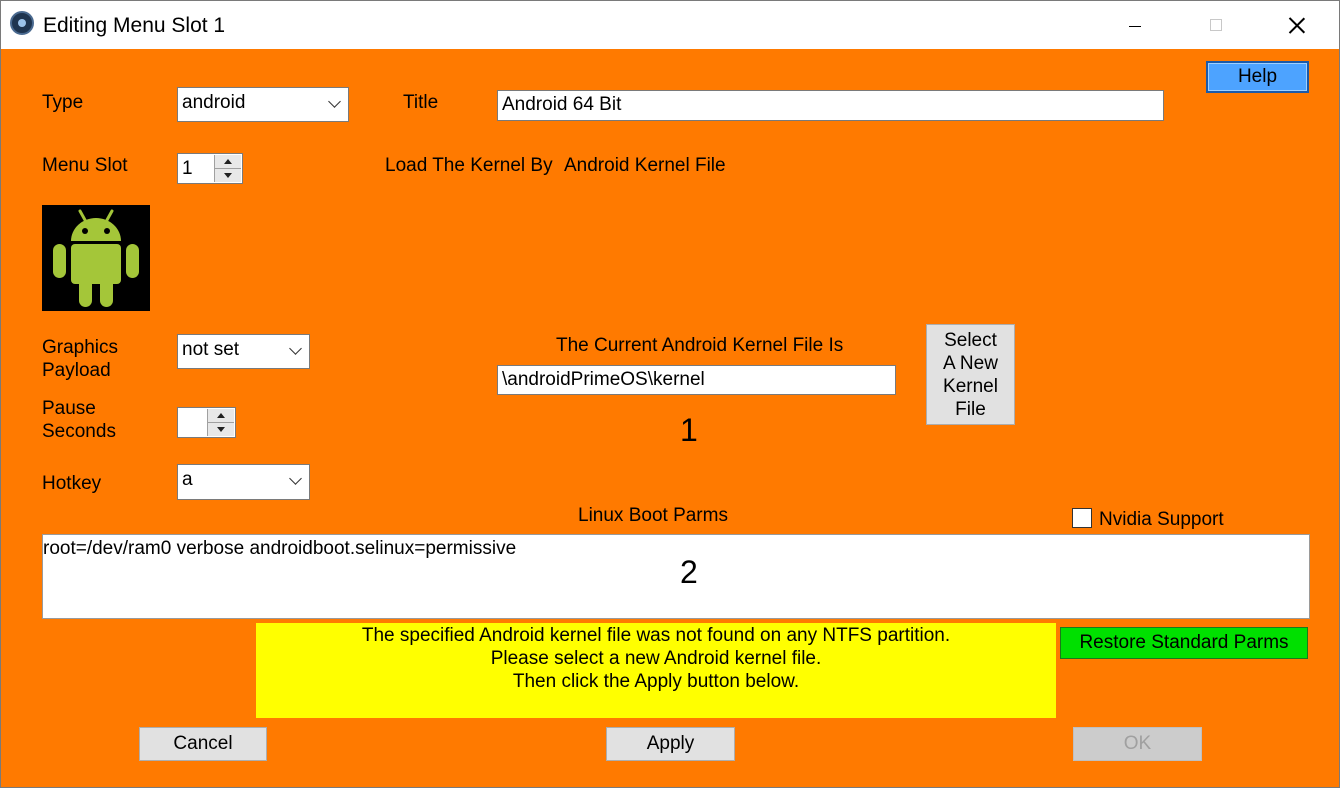 The width and height of the screenshot is (1340, 788). What do you see at coordinates (22, 23) in the screenshot?
I see `app-icon` at bounding box center [22, 23].